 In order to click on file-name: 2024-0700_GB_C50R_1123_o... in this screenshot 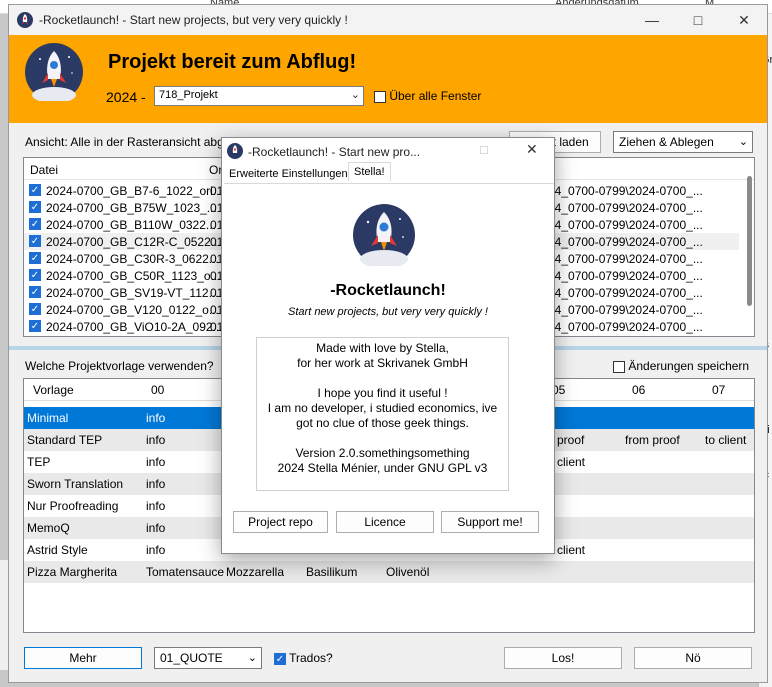, I will do `click(133, 276)`.